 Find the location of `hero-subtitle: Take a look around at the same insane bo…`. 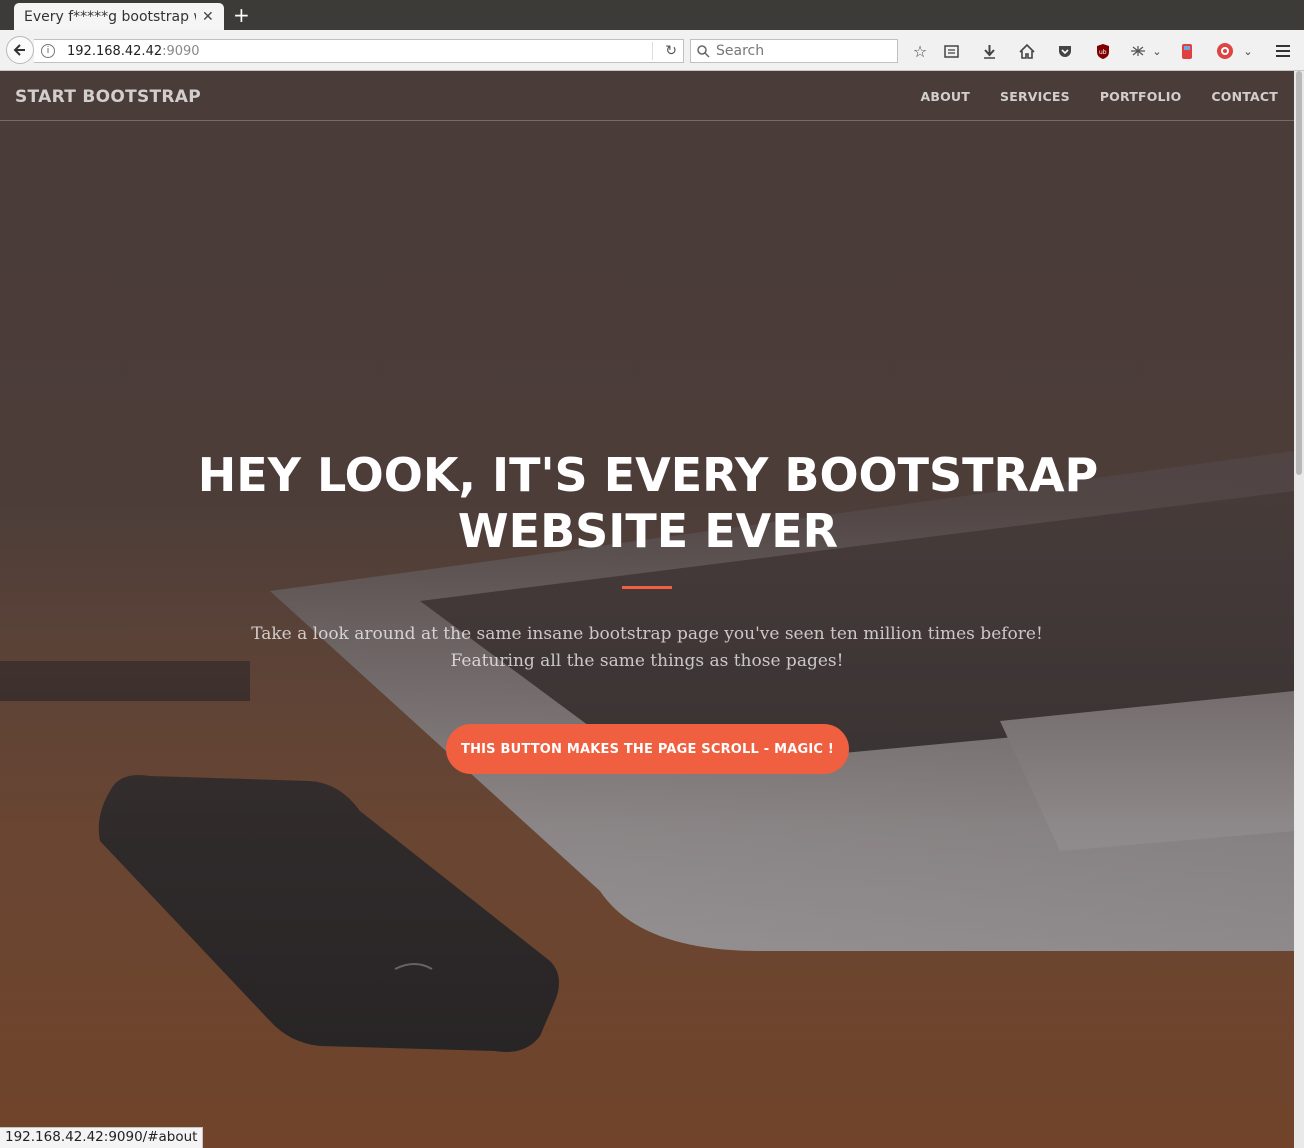

hero-subtitle: Take a look around at the same insane bo… is located at coordinates (647, 647).